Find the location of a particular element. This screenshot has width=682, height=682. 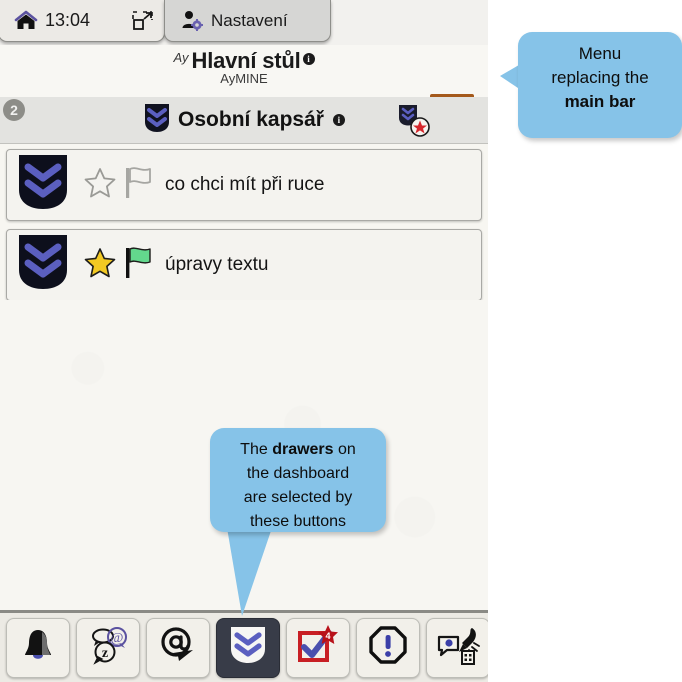

callout-menu: Menu replacing the main bar is located at coordinates (600, 85).